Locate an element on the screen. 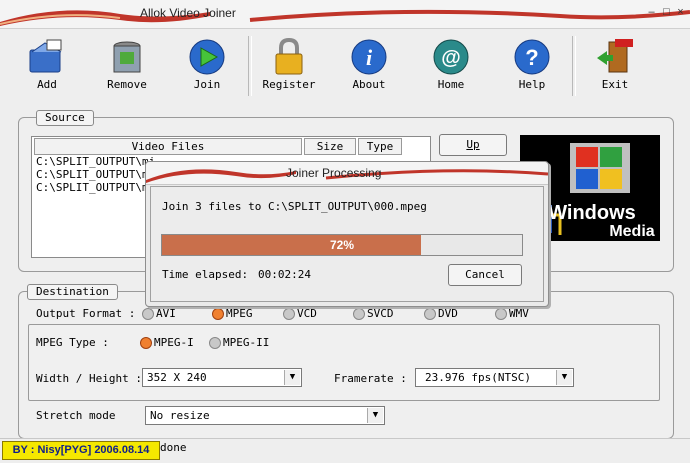 The height and width of the screenshot is (463, 690). exit-door-icon is located at coordinates (615, 56).